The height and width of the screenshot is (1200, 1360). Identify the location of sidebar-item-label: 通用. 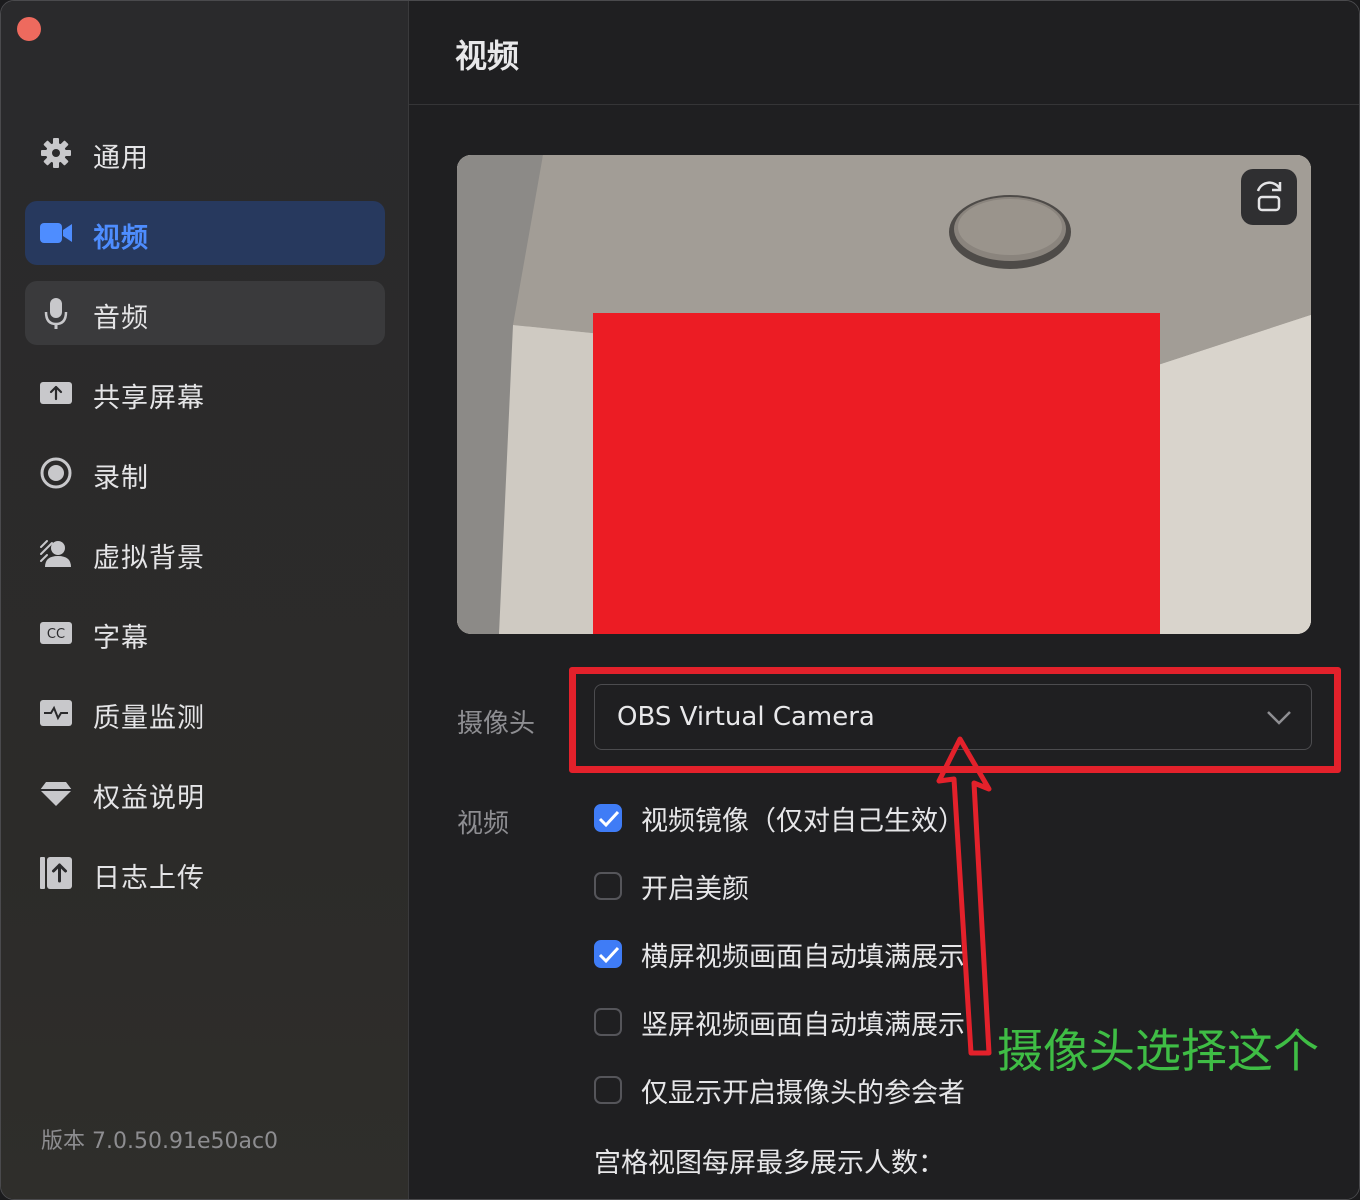
(121, 158).